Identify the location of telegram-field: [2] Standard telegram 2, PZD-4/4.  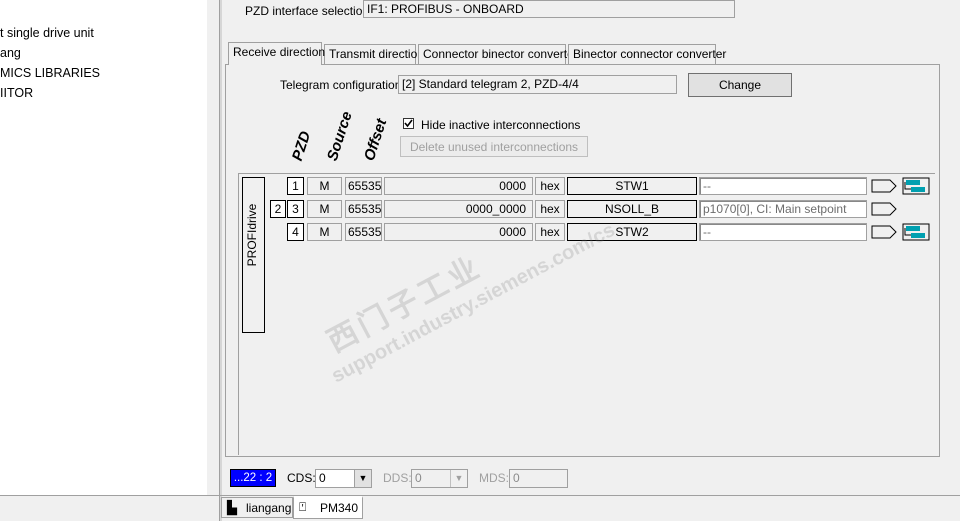
(537, 84).